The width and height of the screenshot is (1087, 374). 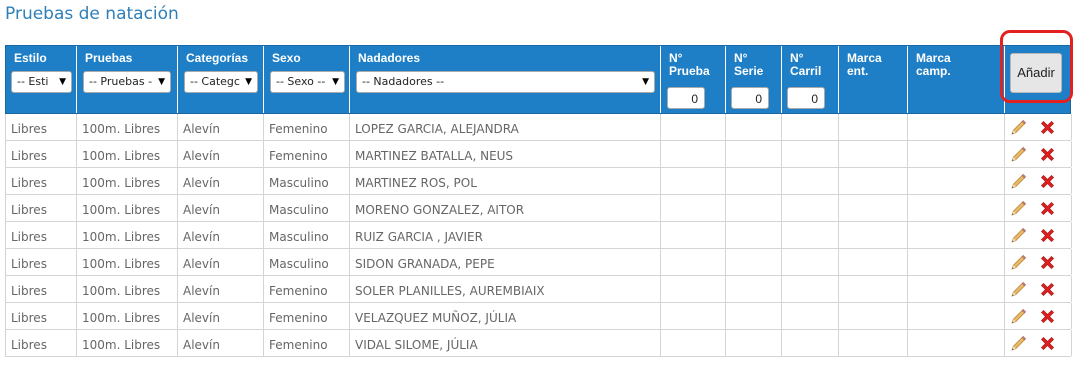 I want to click on page-title: Pruebas de natación, so click(x=92, y=14).